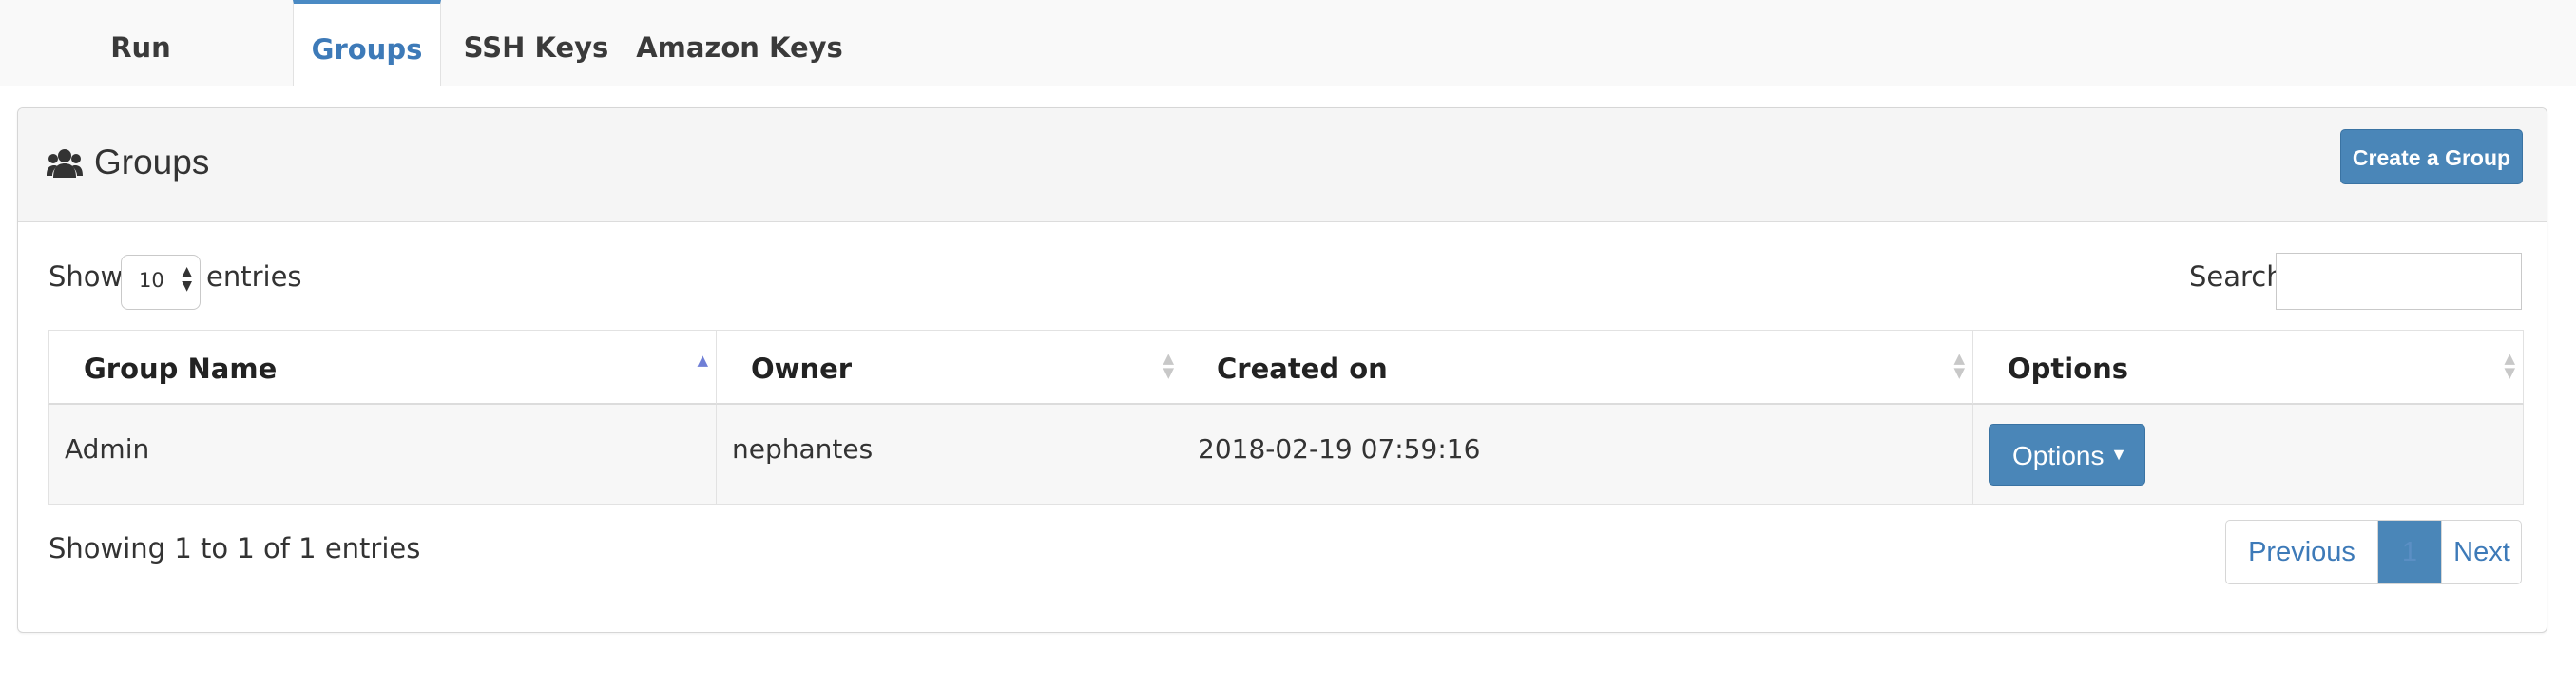 This screenshot has height=688, width=2576. What do you see at coordinates (739, 43) in the screenshot?
I see `tab-amazon-keys: Amazon Keys` at bounding box center [739, 43].